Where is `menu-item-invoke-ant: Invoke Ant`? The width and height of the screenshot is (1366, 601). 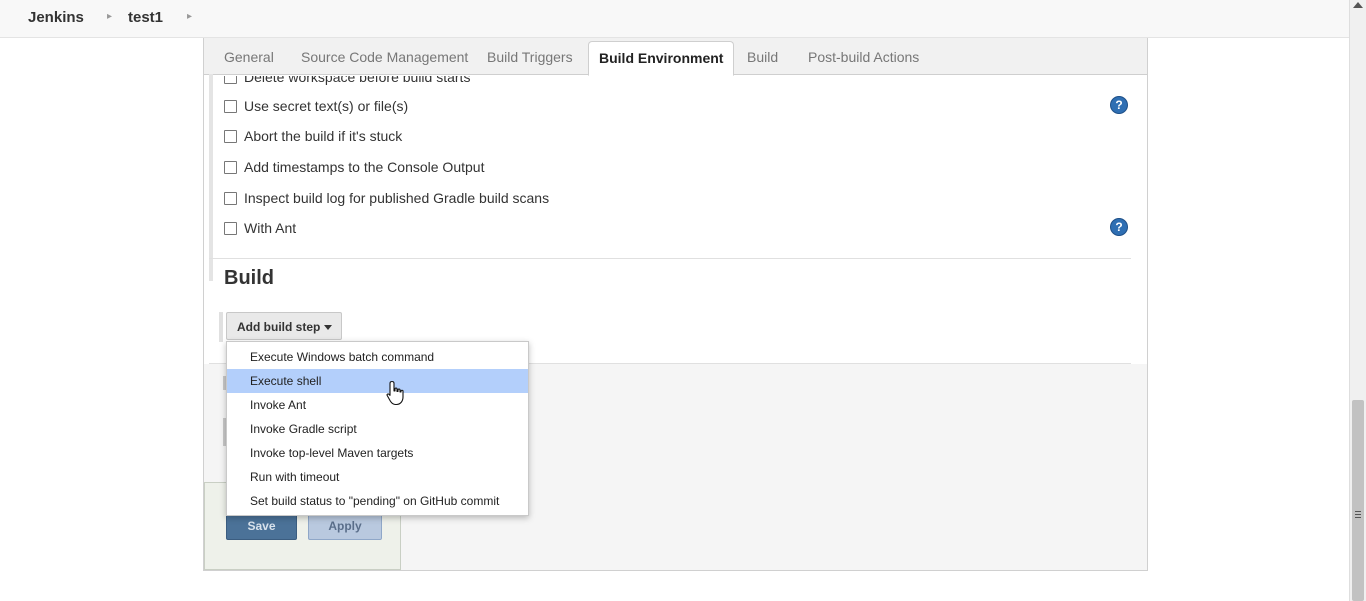 menu-item-invoke-ant: Invoke Ant is located at coordinates (377, 405).